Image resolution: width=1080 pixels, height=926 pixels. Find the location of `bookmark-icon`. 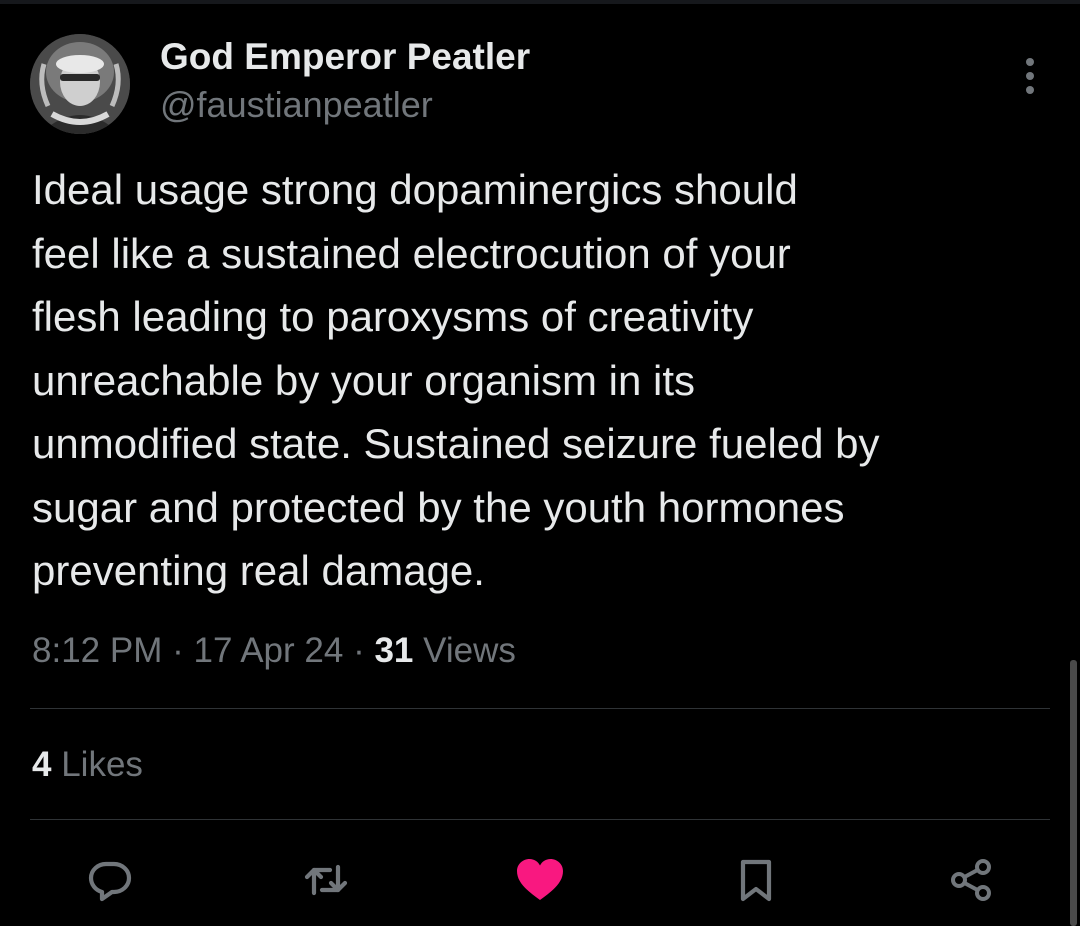

bookmark-icon is located at coordinates (756, 880).